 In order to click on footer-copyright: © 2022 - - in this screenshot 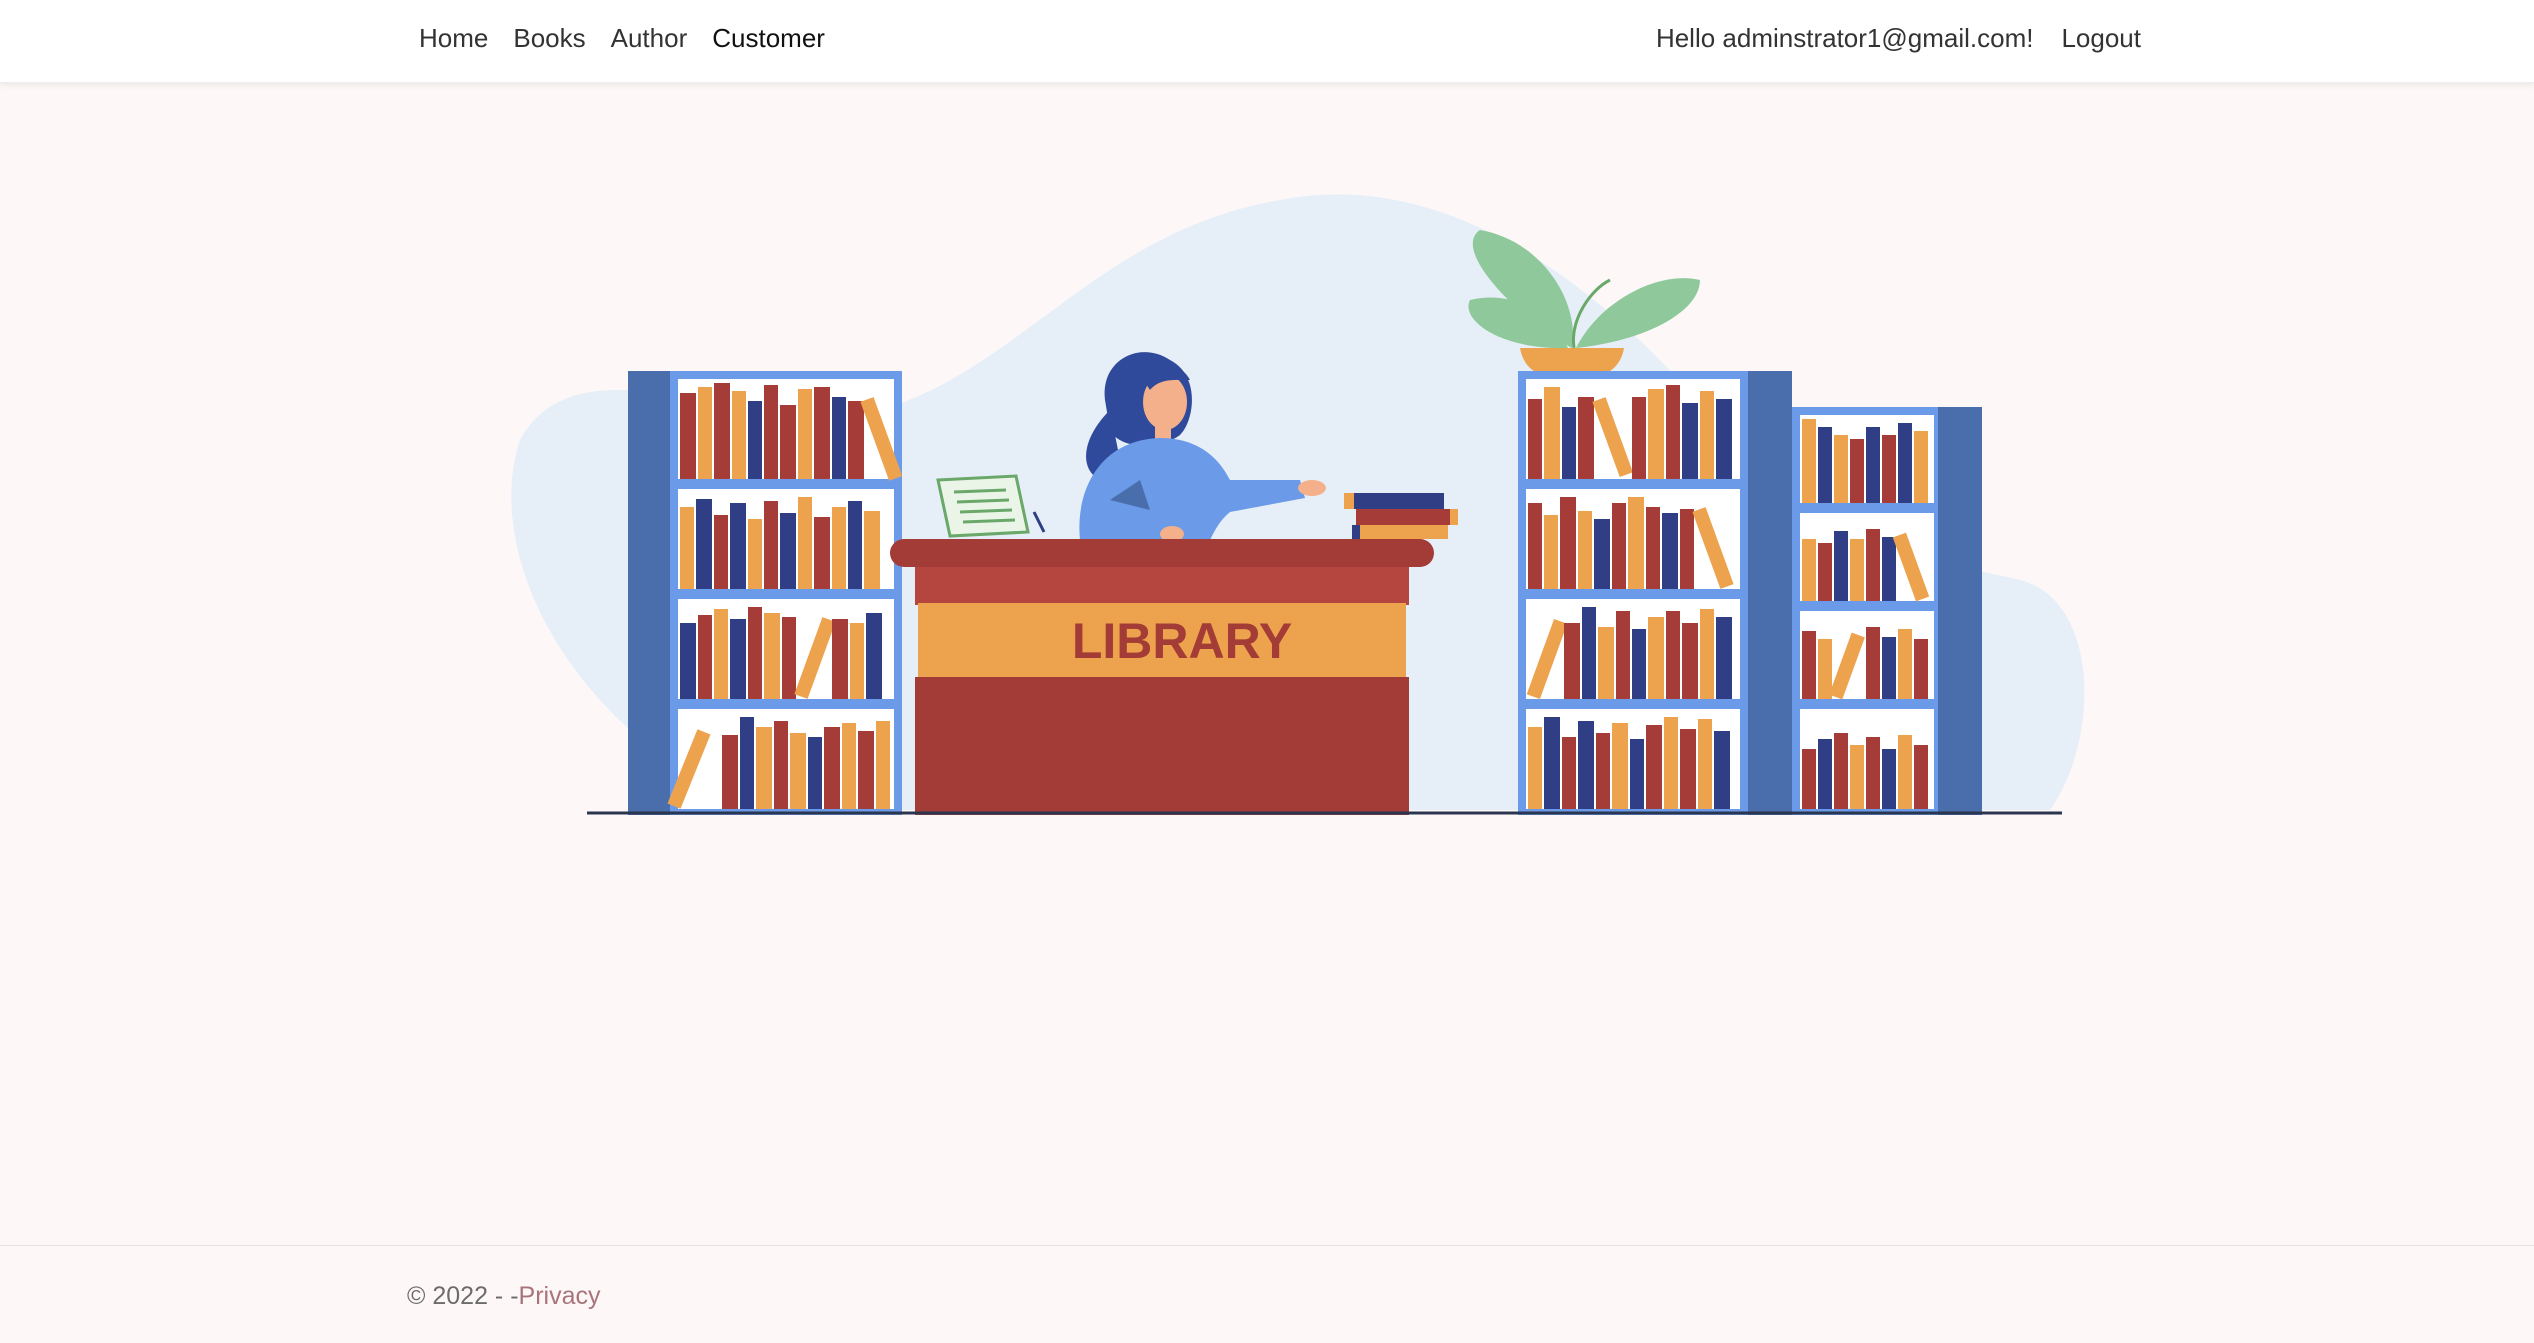, I will do `click(463, 1296)`.